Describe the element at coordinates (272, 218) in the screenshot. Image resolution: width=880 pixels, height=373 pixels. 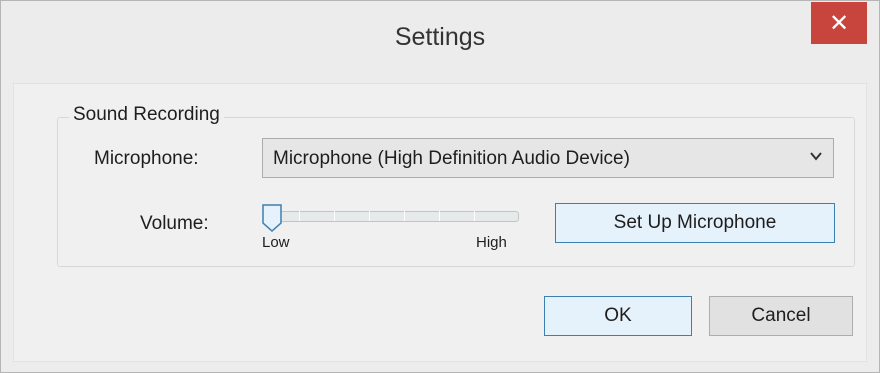
I see `slider-thumb` at that location.